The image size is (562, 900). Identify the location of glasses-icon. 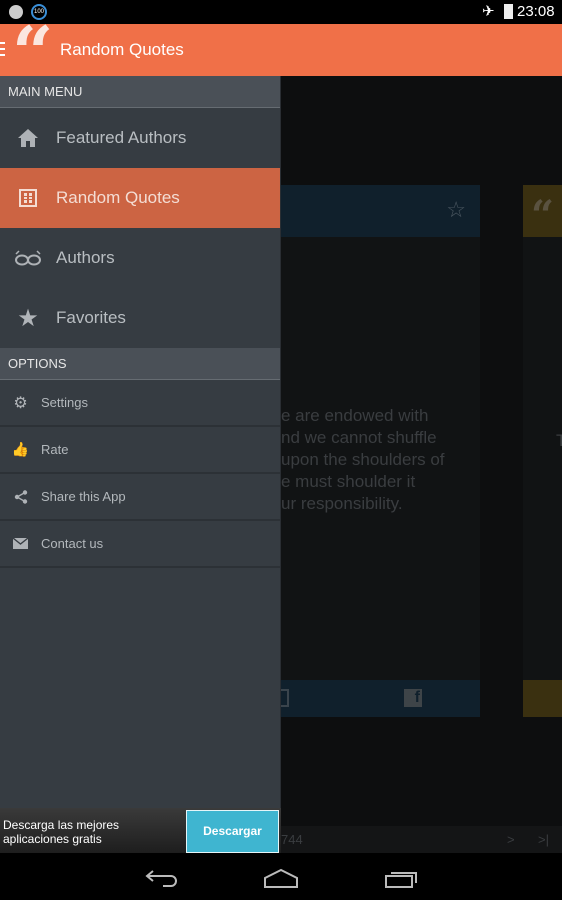
(28, 258).